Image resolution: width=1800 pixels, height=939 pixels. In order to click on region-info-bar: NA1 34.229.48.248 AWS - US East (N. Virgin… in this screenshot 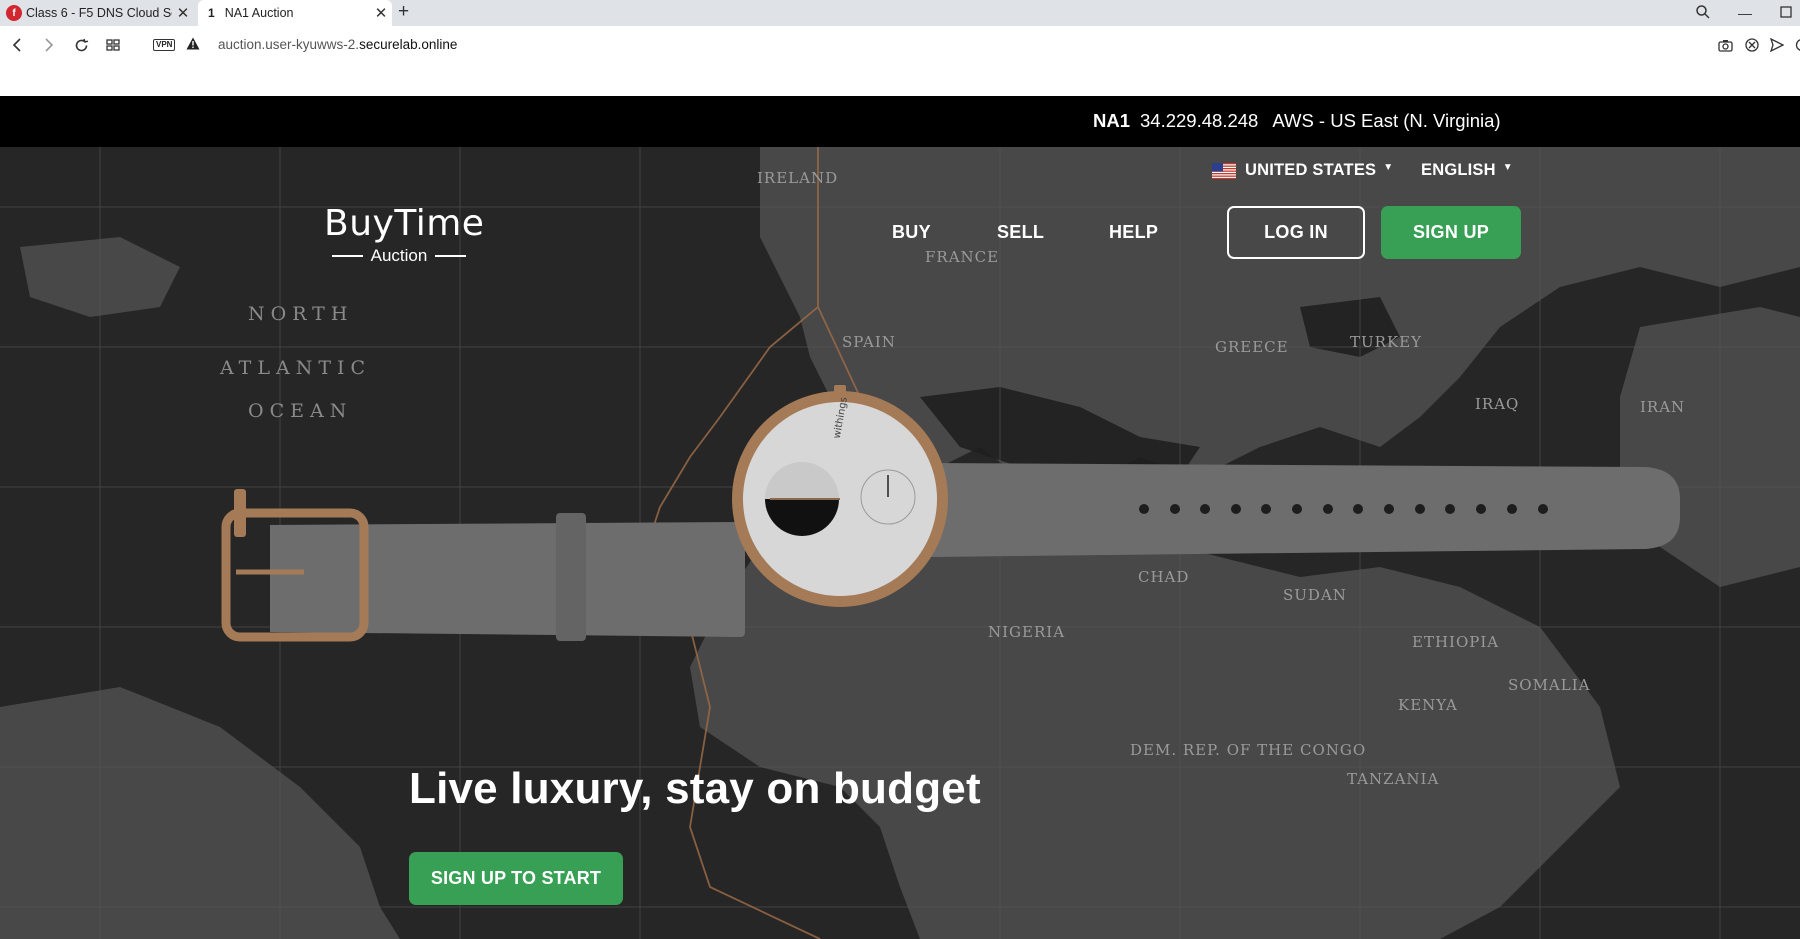, I will do `click(900, 121)`.